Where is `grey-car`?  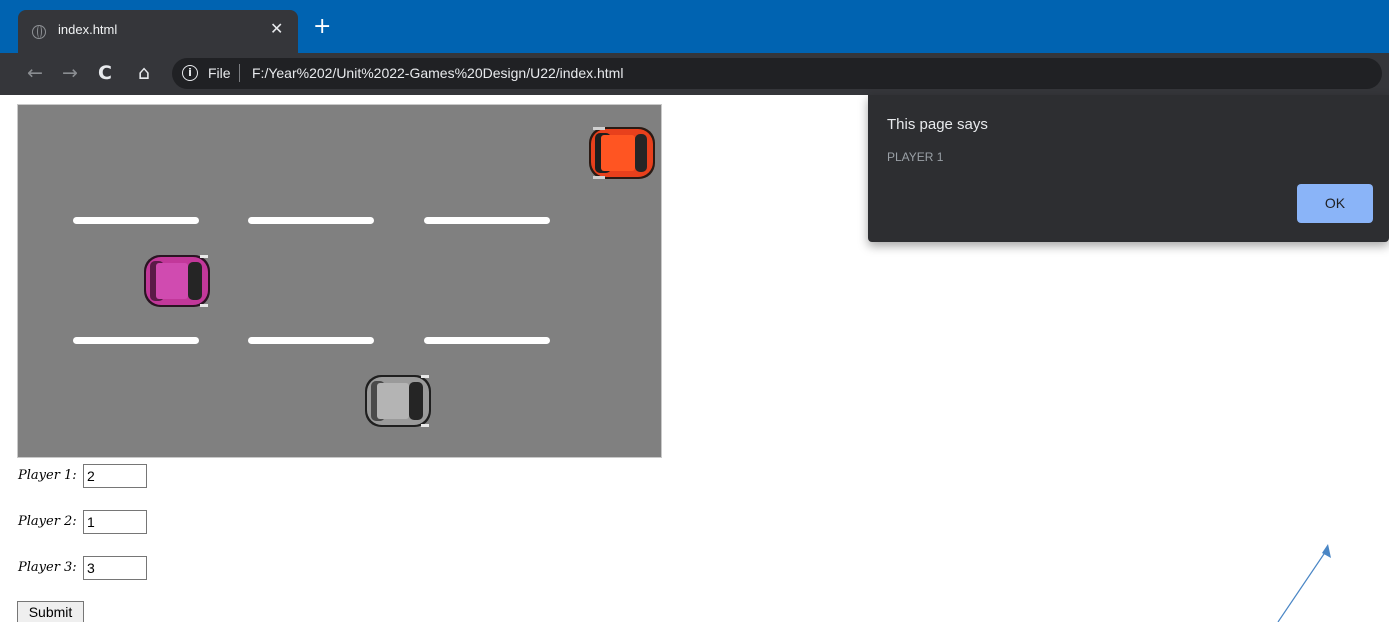 grey-car is located at coordinates (398, 401).